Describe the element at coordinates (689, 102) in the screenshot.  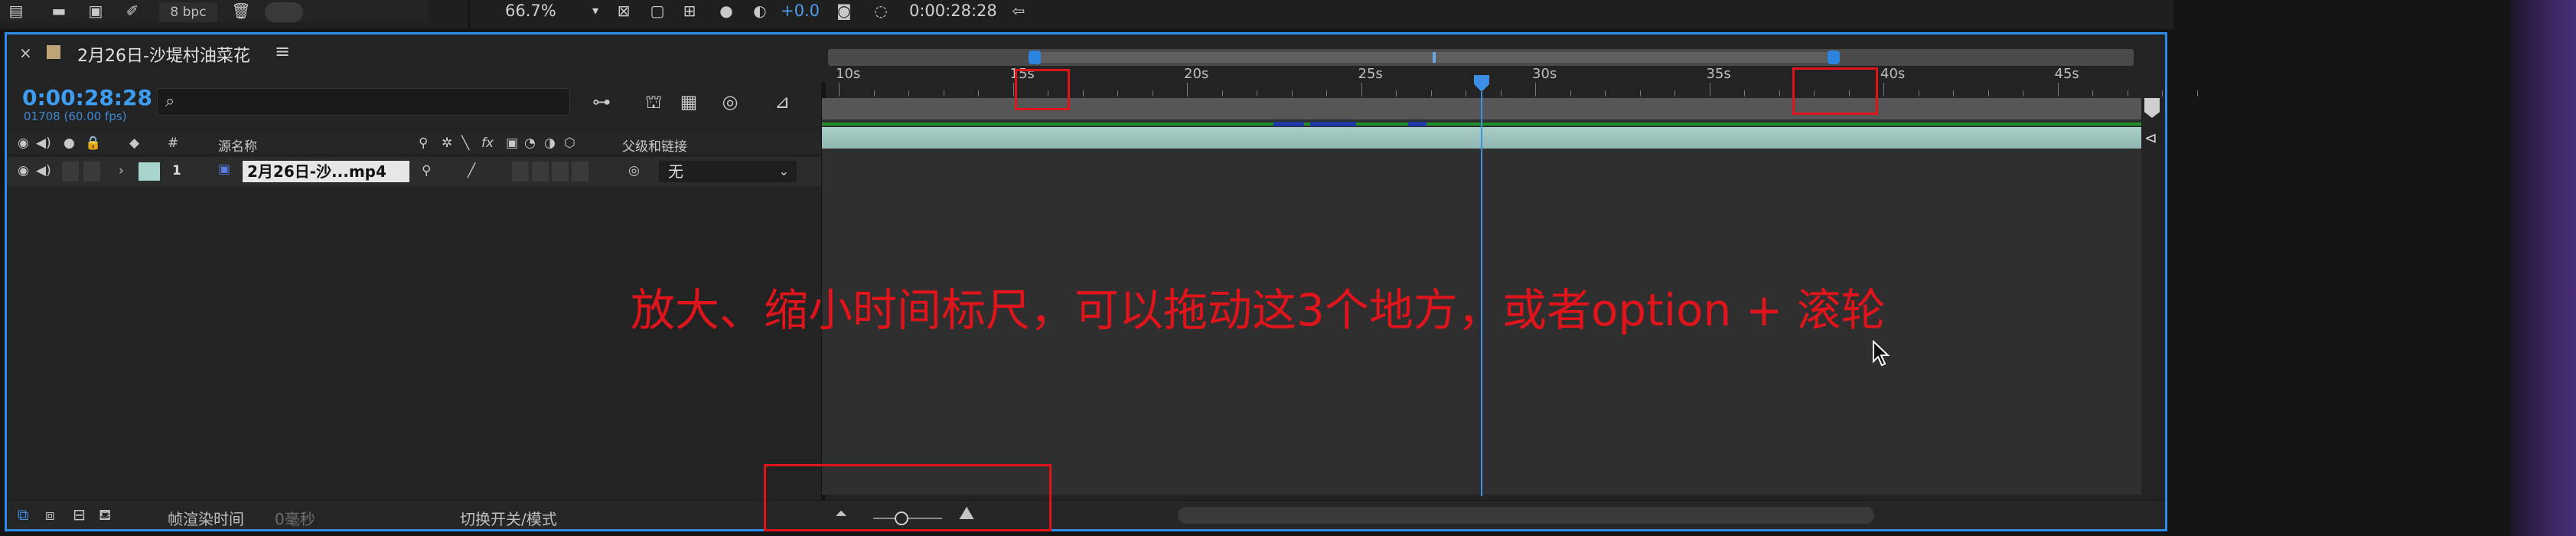
I see `frame-blending-icon: ▦` at that location.